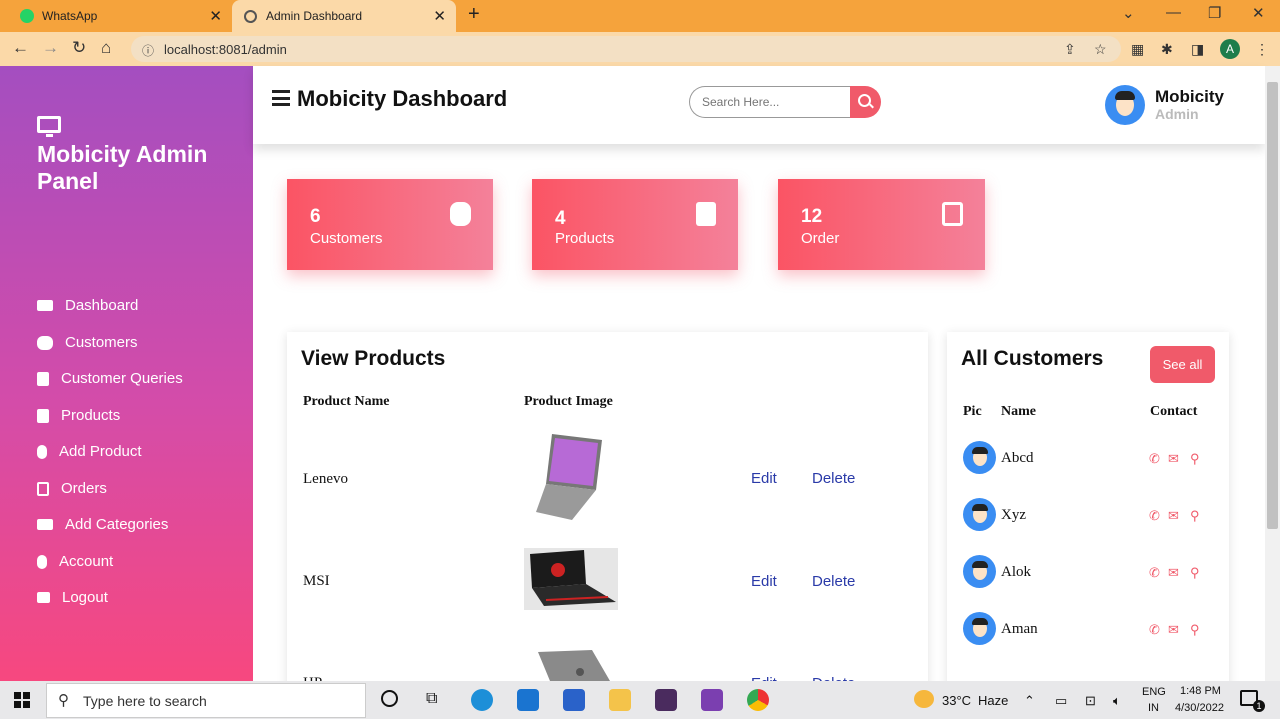 This screenshot has width=1280, height=719. What do you see at coordinates (78, 415) in the screenshot?
I see `sidebar-item-products: Products` at bounding box center [78, 415].